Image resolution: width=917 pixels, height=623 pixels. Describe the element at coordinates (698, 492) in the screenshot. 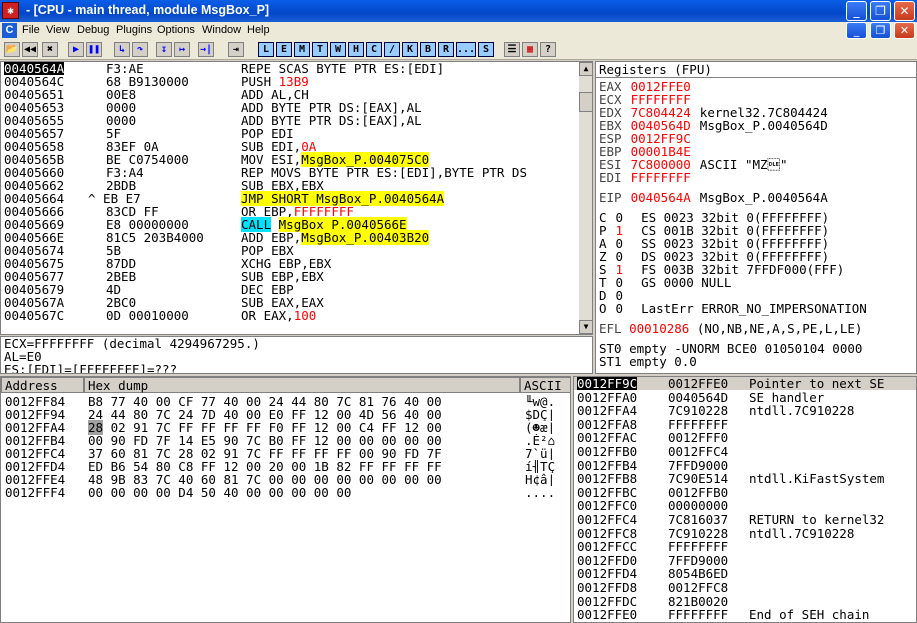

I see `stack-value: 0012FFB0` at that location.